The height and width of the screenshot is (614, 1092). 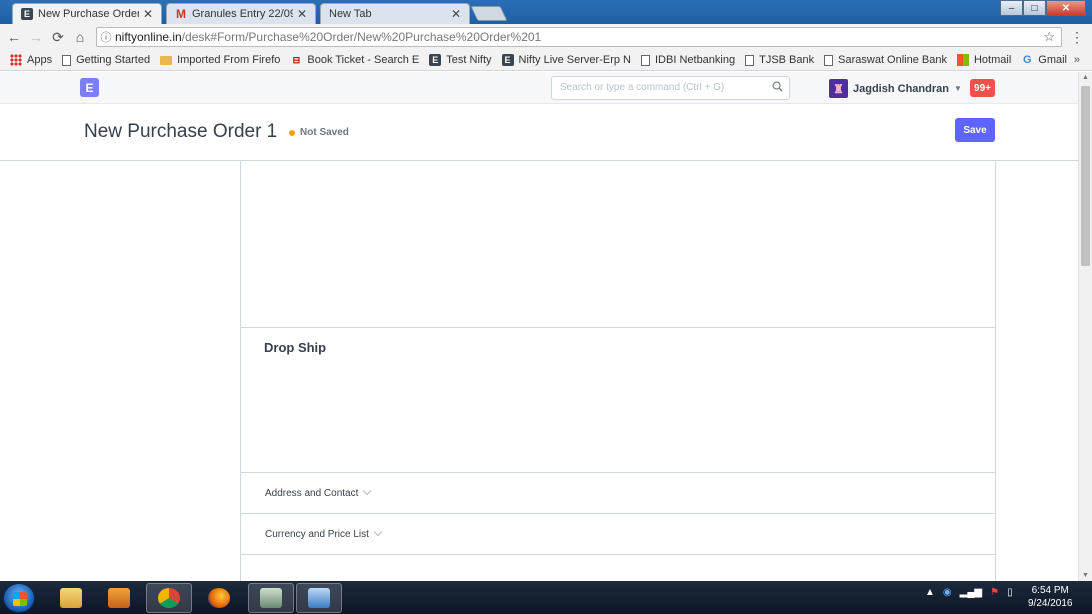 What do you see at coordinates (489, 13) in the screenshot?
I see `new-tab-button` at bounding box center [489, 13].